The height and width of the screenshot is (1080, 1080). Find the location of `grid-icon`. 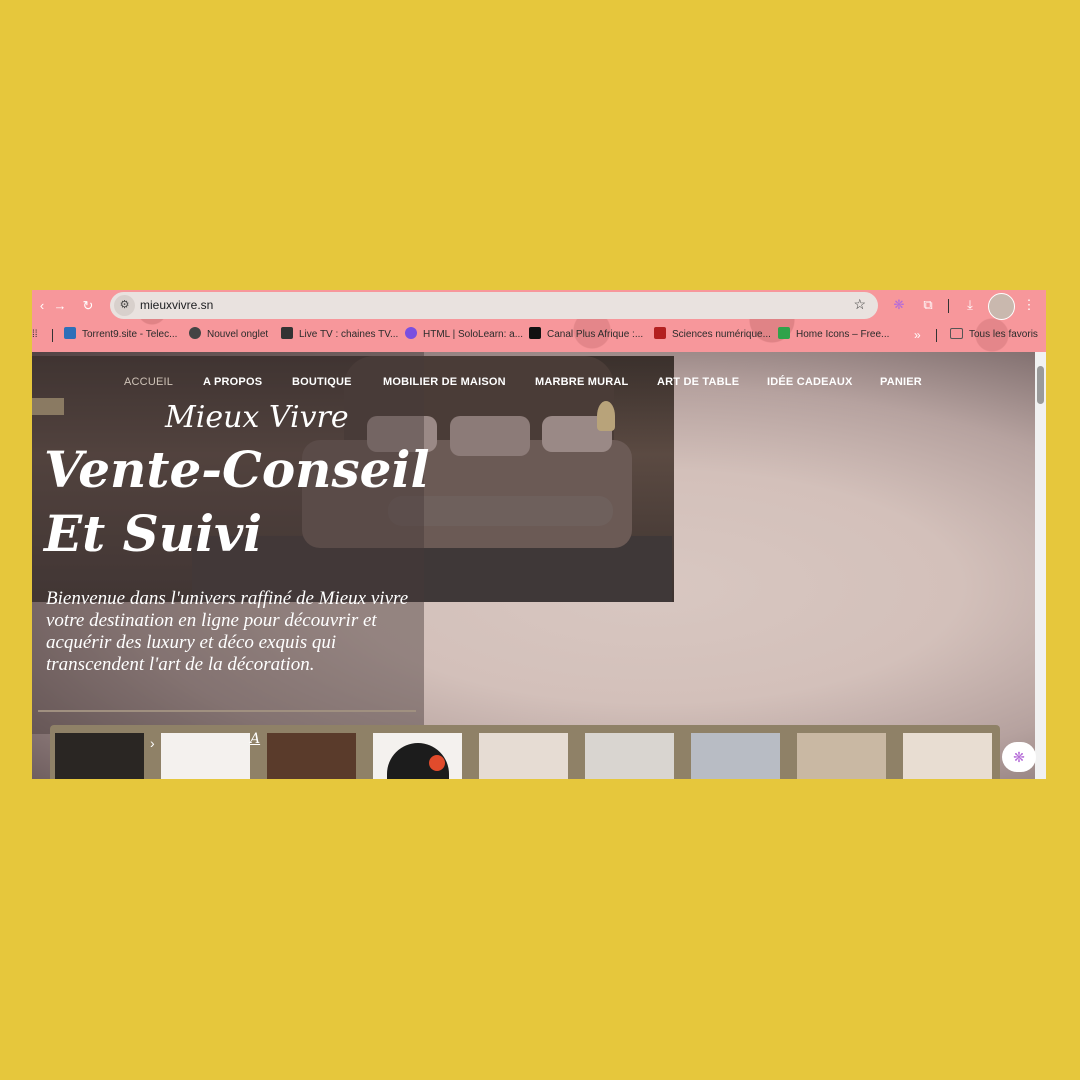

grid-icon is located at coordinates (784, 333).